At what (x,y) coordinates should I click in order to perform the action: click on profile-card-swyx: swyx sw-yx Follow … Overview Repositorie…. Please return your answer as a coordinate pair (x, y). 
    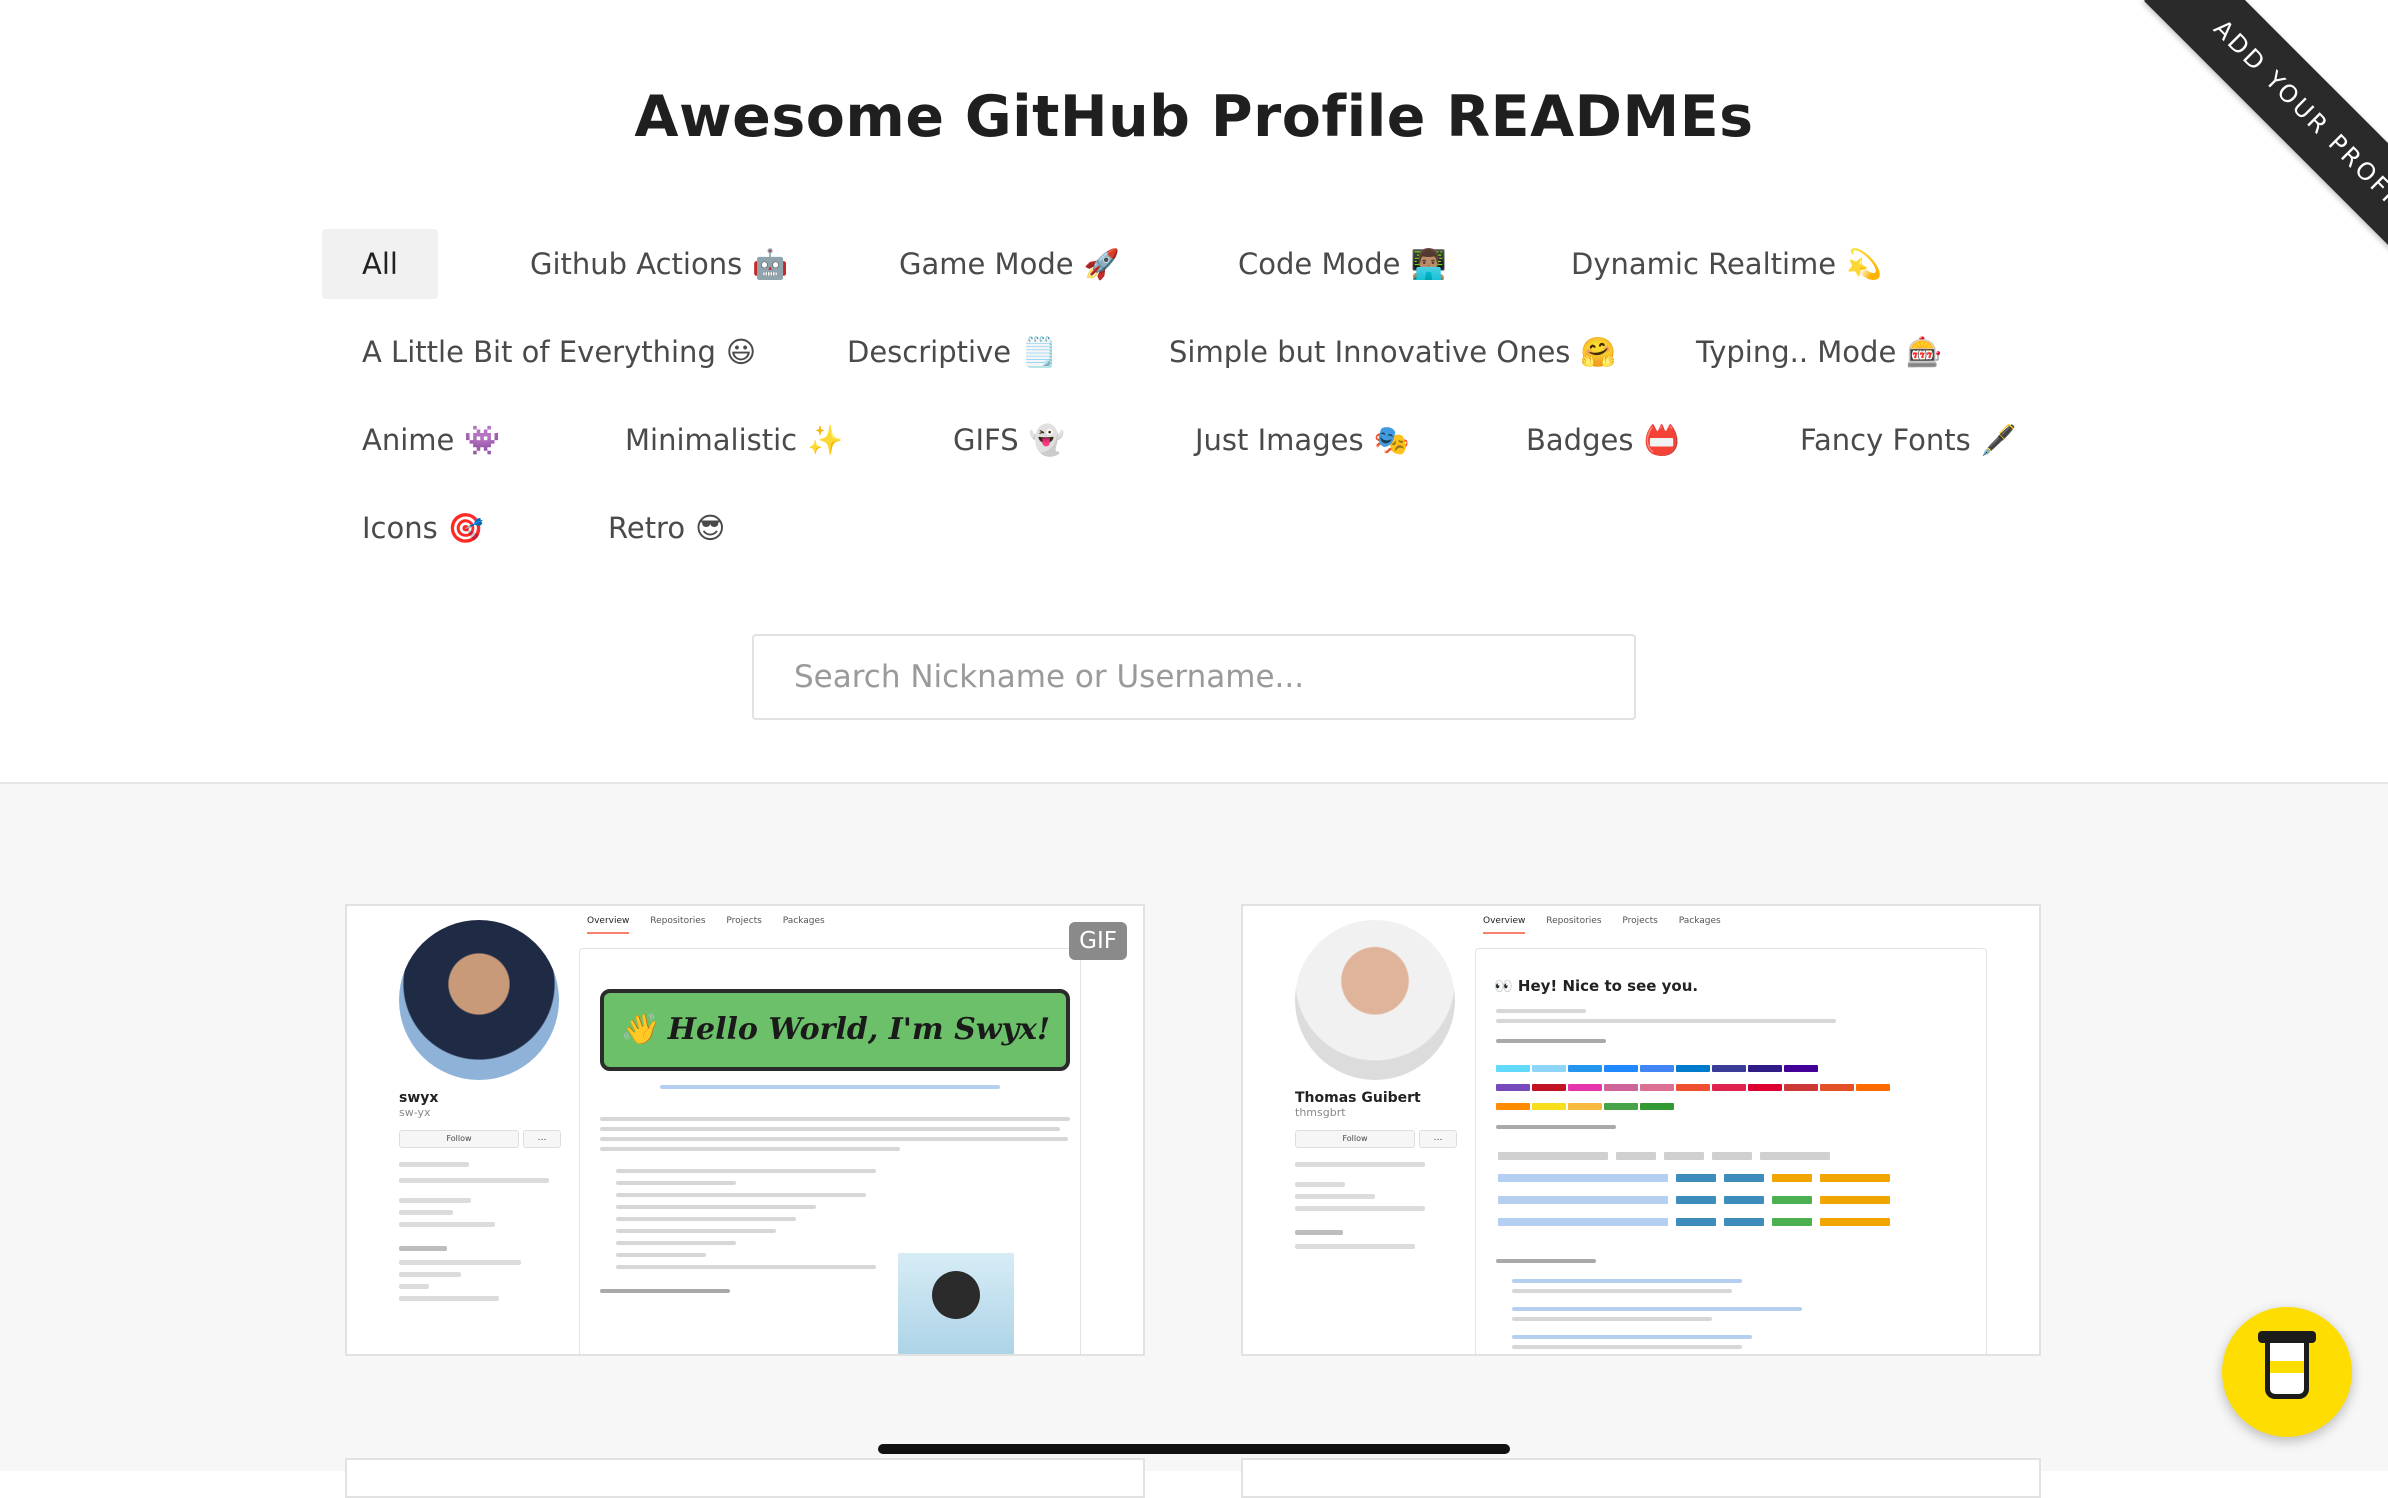
    Looking at the image, I should click on (745, 1130).